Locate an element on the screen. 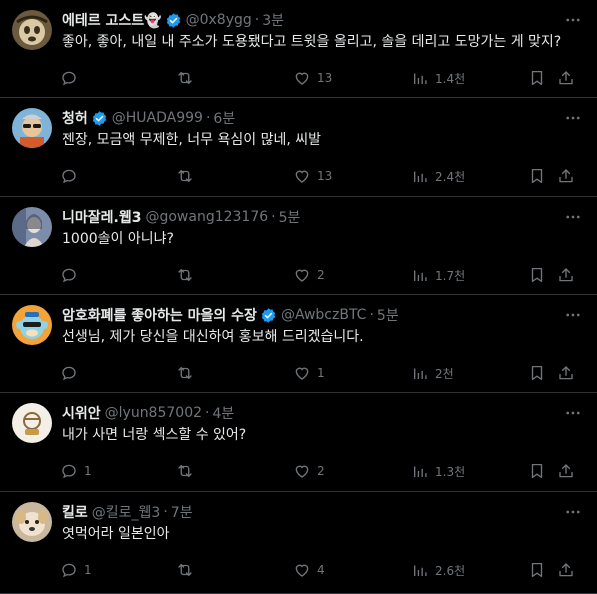 The image size is (597, 594). tweet-text: 1000솔이 아니냐? is located at coordinates (118, 239).